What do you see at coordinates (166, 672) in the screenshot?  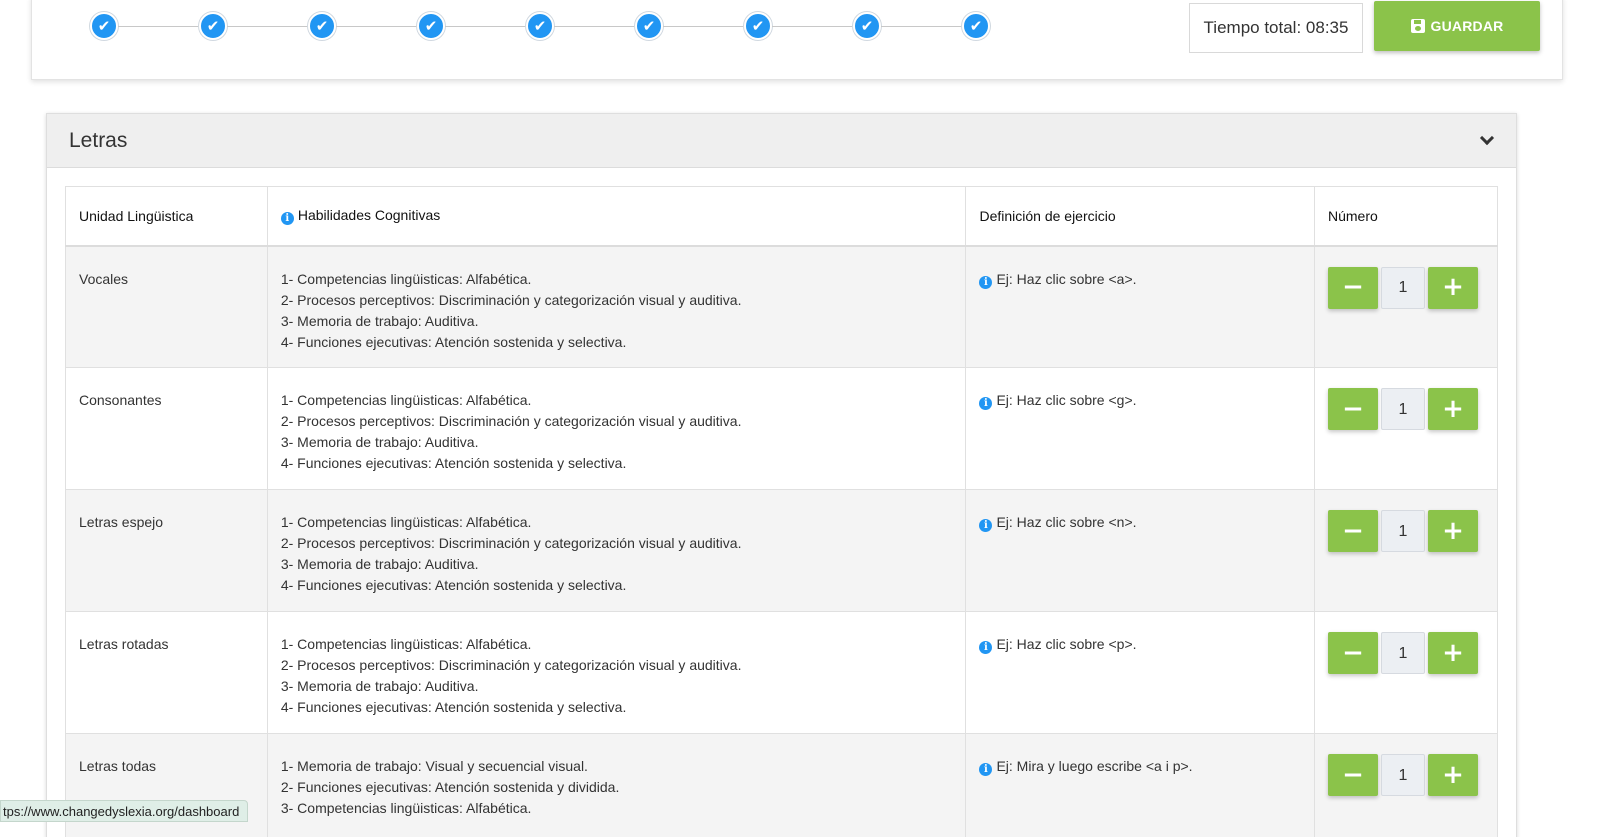 I see `unit-cell: Letras rotadas` at bounding box center [166, 672].